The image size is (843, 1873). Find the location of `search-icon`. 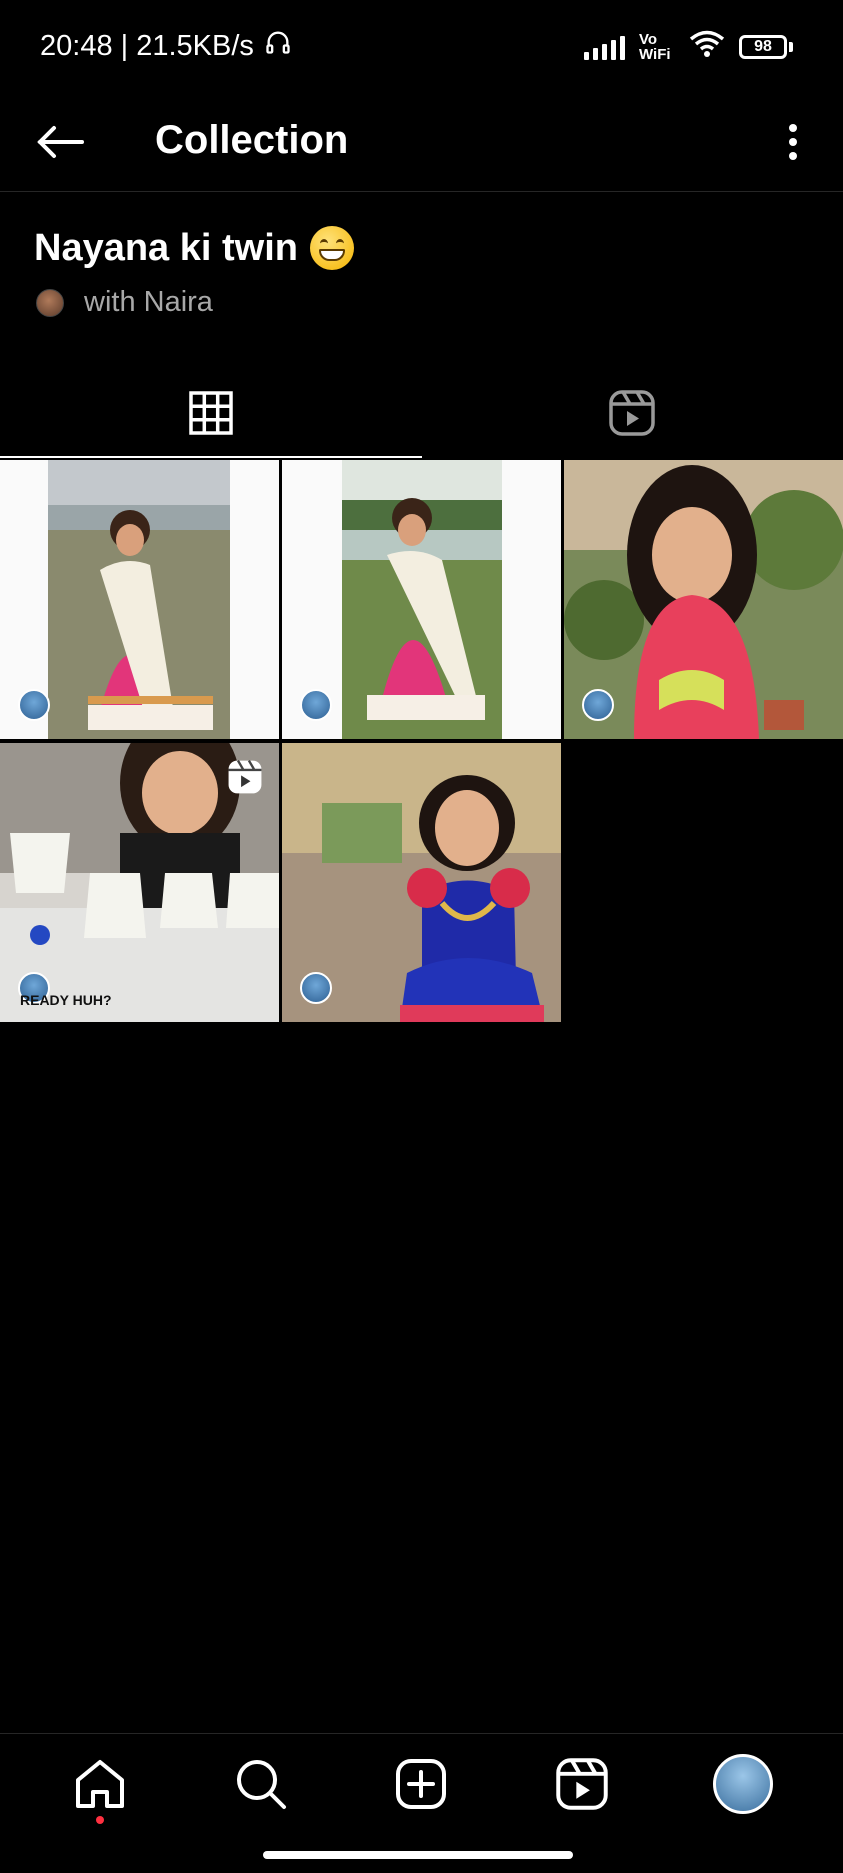

search-icon is located at coordinates (261, 1784).